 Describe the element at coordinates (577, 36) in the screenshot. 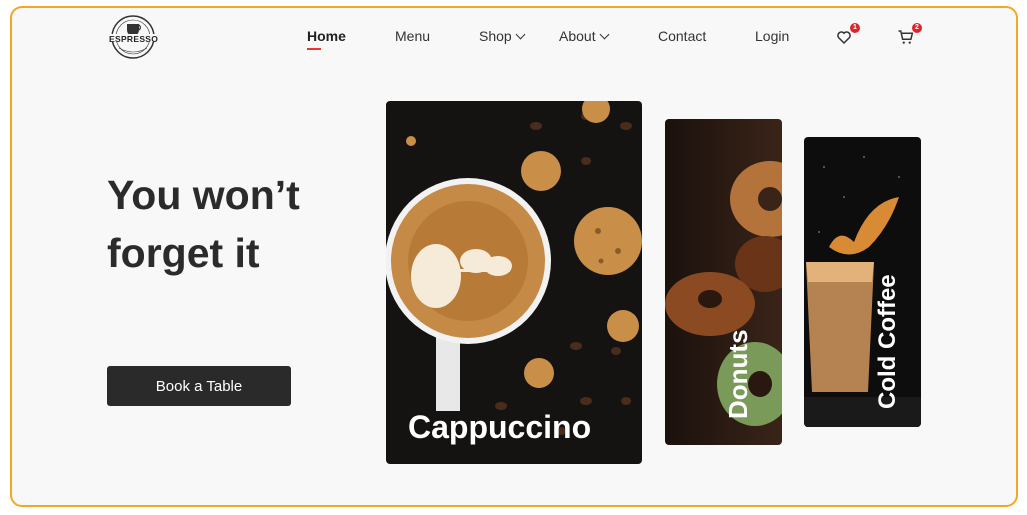

I see `nav-about-label: About` at that location.